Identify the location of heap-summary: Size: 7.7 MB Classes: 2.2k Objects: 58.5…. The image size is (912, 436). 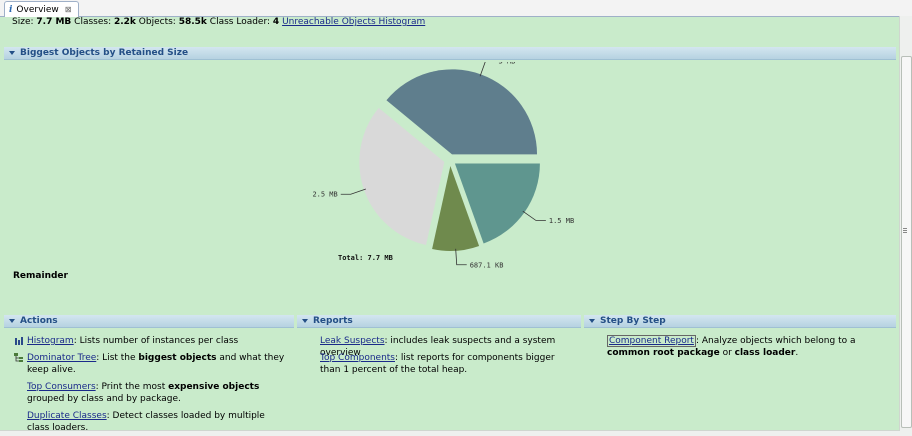
(218, 22).